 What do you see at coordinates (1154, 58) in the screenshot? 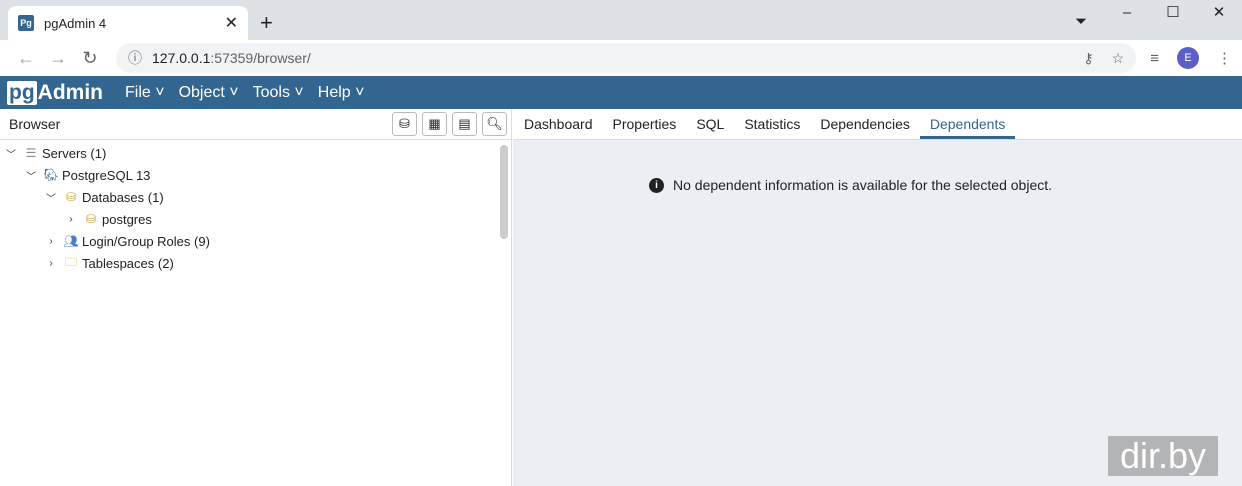
I see `media-icon: ≡` at bounding box center [1154, 58].